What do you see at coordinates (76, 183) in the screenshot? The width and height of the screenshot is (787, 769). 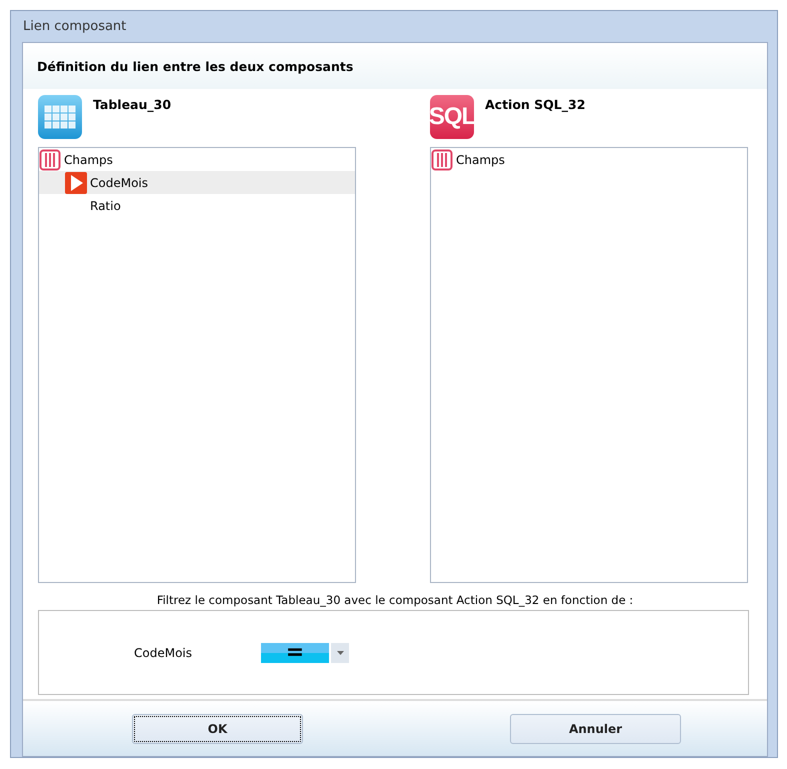 I see `play-icon` at bounding box center [76, 183].